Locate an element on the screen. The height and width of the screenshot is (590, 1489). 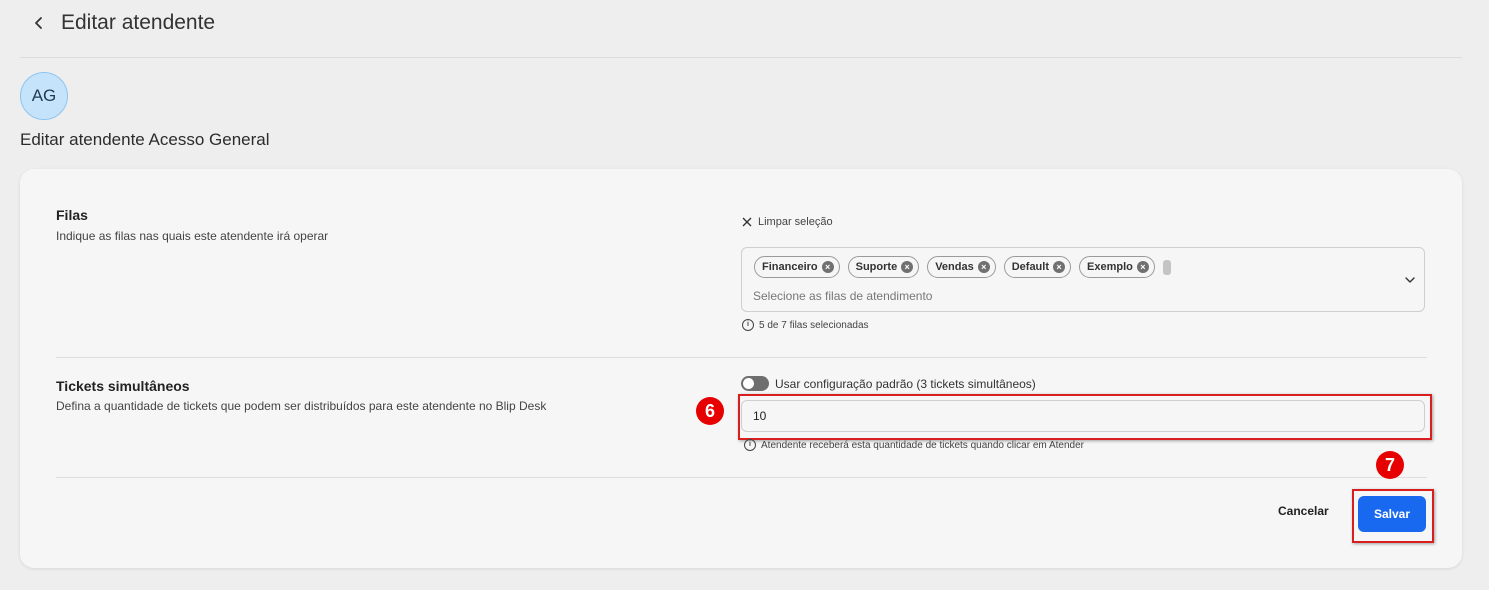
chevron-left-icon is located at coordinates (38, 23).